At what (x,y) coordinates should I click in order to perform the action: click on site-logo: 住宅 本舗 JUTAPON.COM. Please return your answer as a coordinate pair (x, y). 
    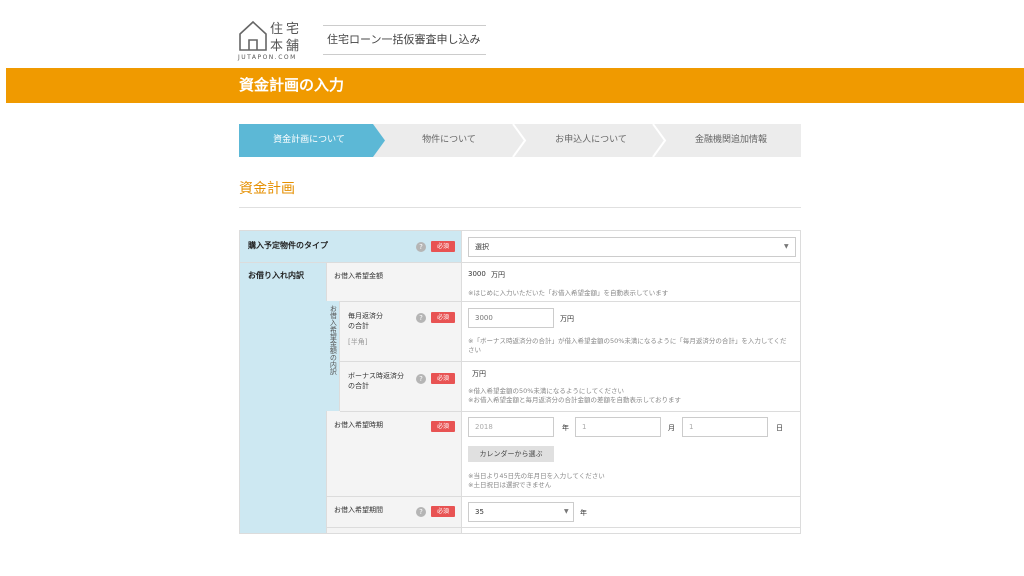
    Looking at the image, I should click on (273, 41).